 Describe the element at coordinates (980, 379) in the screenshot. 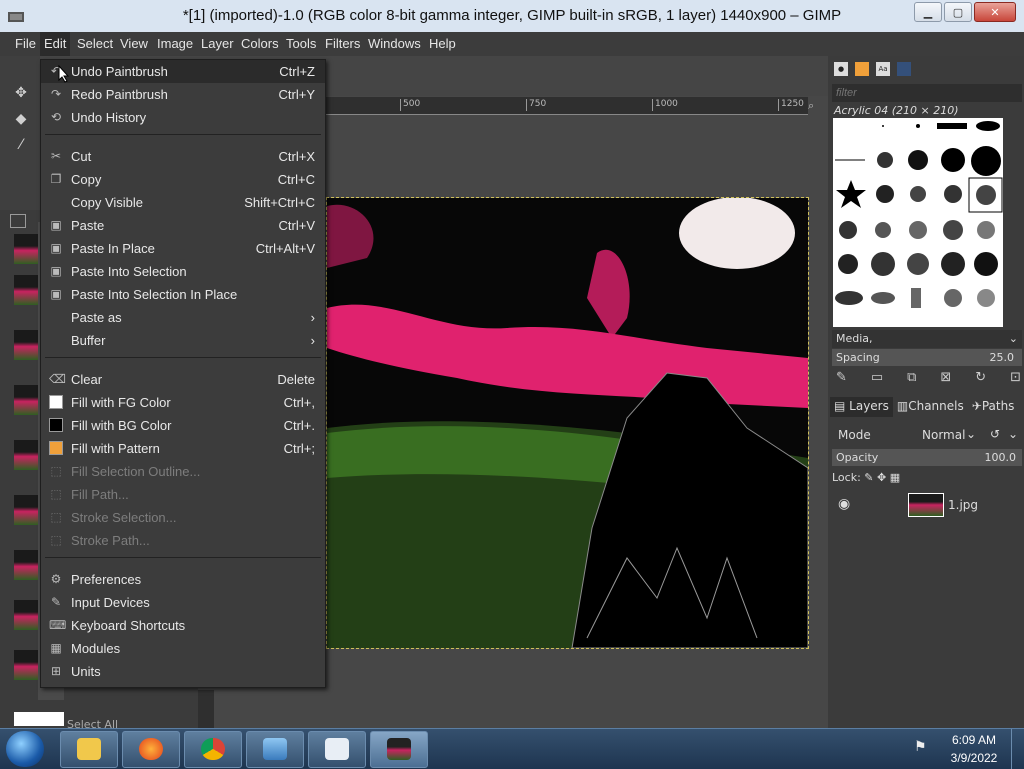

I see `refresh-brushes-icon: ↻` at that location.